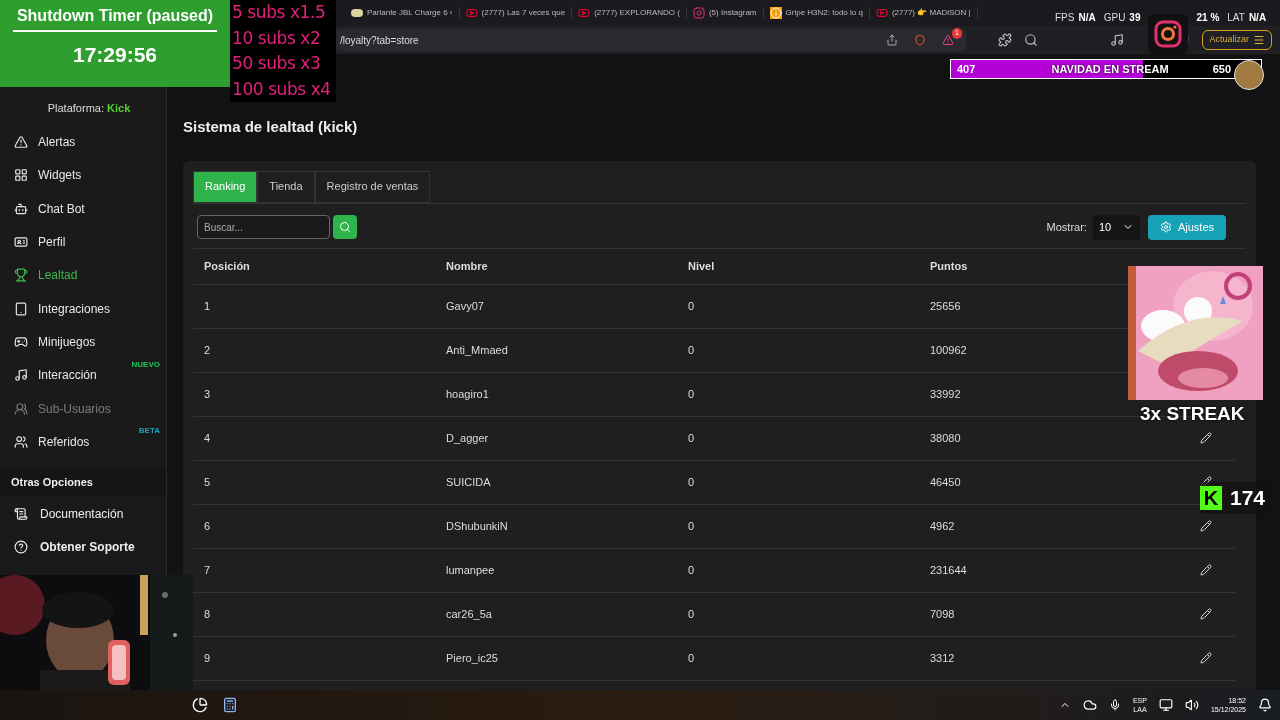 The height and width of the screenshot is (720, 1280). Describe the element at coordinates (942, 614) in the screenshot. I see `table-cell-text: 7098` at that location.